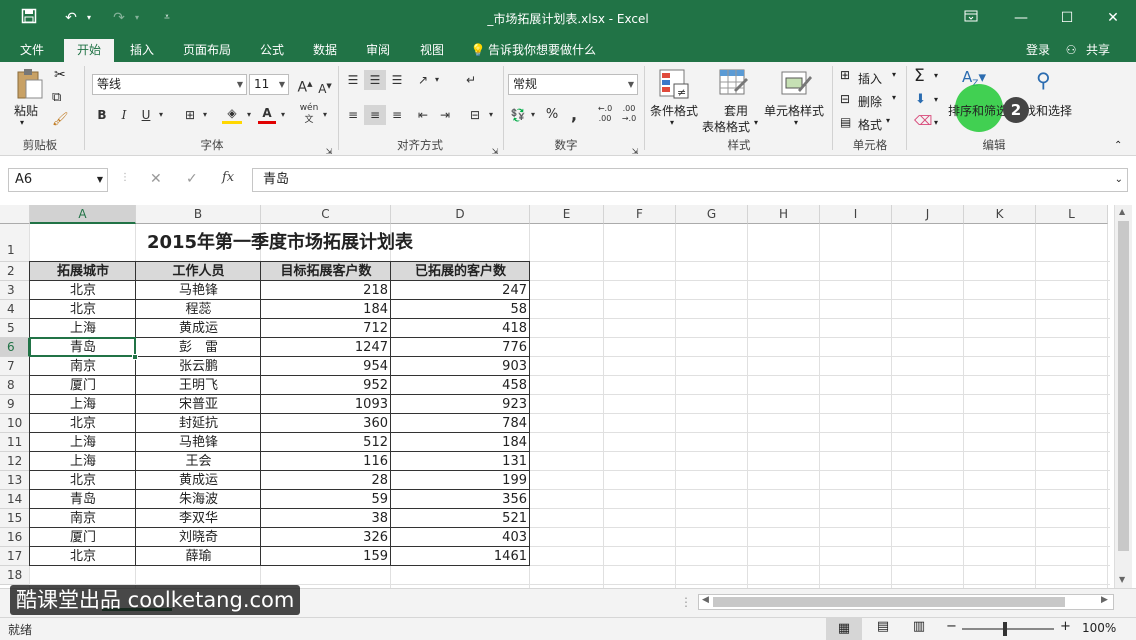 This screenshot has height=640, width=1136. Describe the element at coordinates (326, 404) in the screenshot. I see `table-cell: 1093` at that location.